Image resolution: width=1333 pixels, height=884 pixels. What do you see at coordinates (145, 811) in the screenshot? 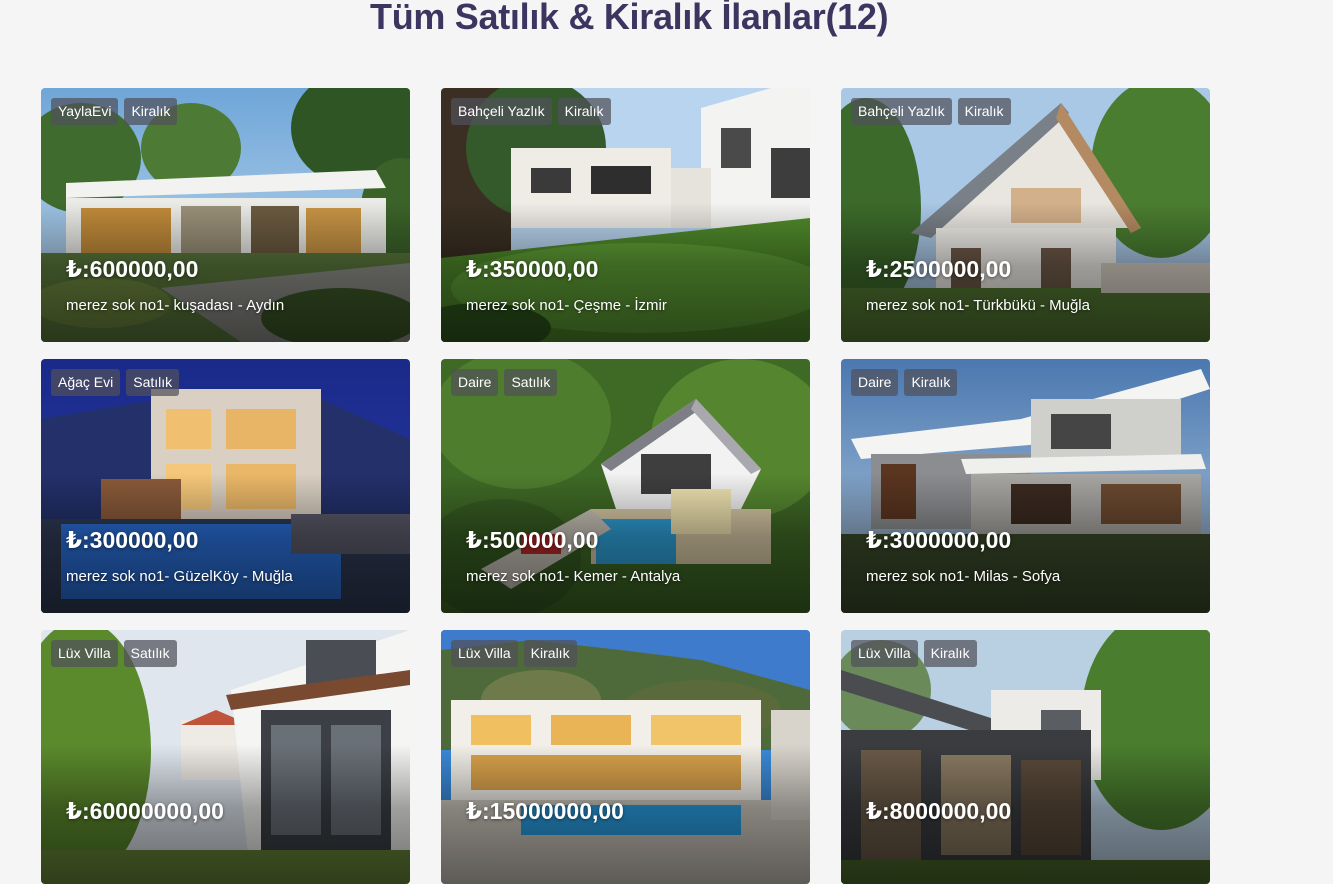
I see `listing-price: ₺:60000000,00` at bounding box center [145, 811].